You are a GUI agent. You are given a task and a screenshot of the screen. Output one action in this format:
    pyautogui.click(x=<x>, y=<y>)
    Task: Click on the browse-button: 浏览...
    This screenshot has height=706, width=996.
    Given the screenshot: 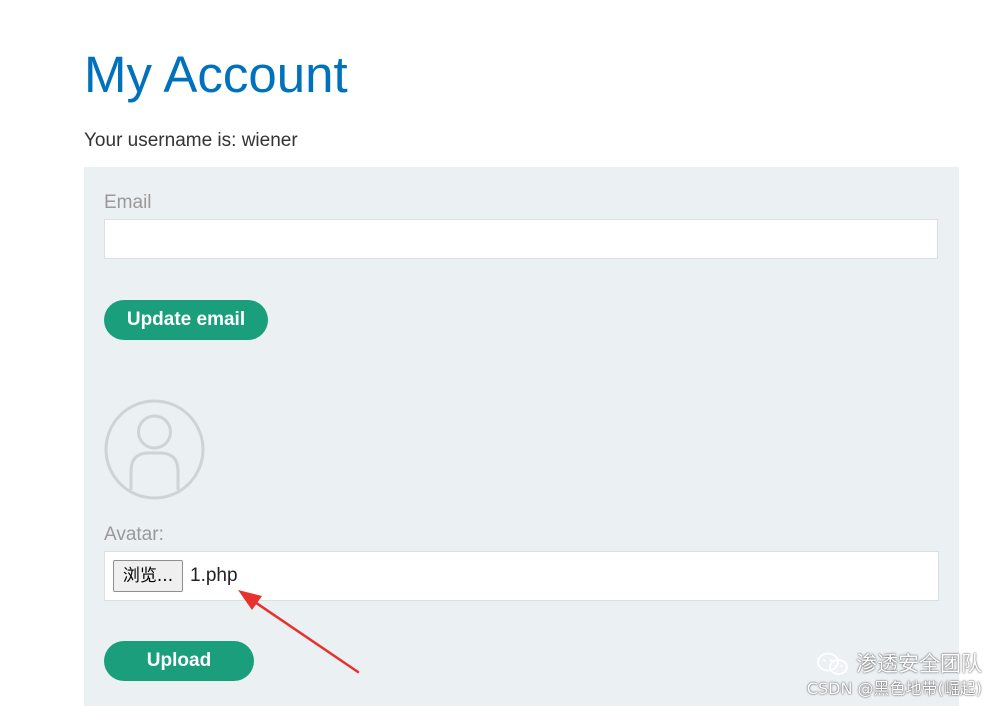 What is the action you would take?
    pyautogui.click(x=148, y=576)
    